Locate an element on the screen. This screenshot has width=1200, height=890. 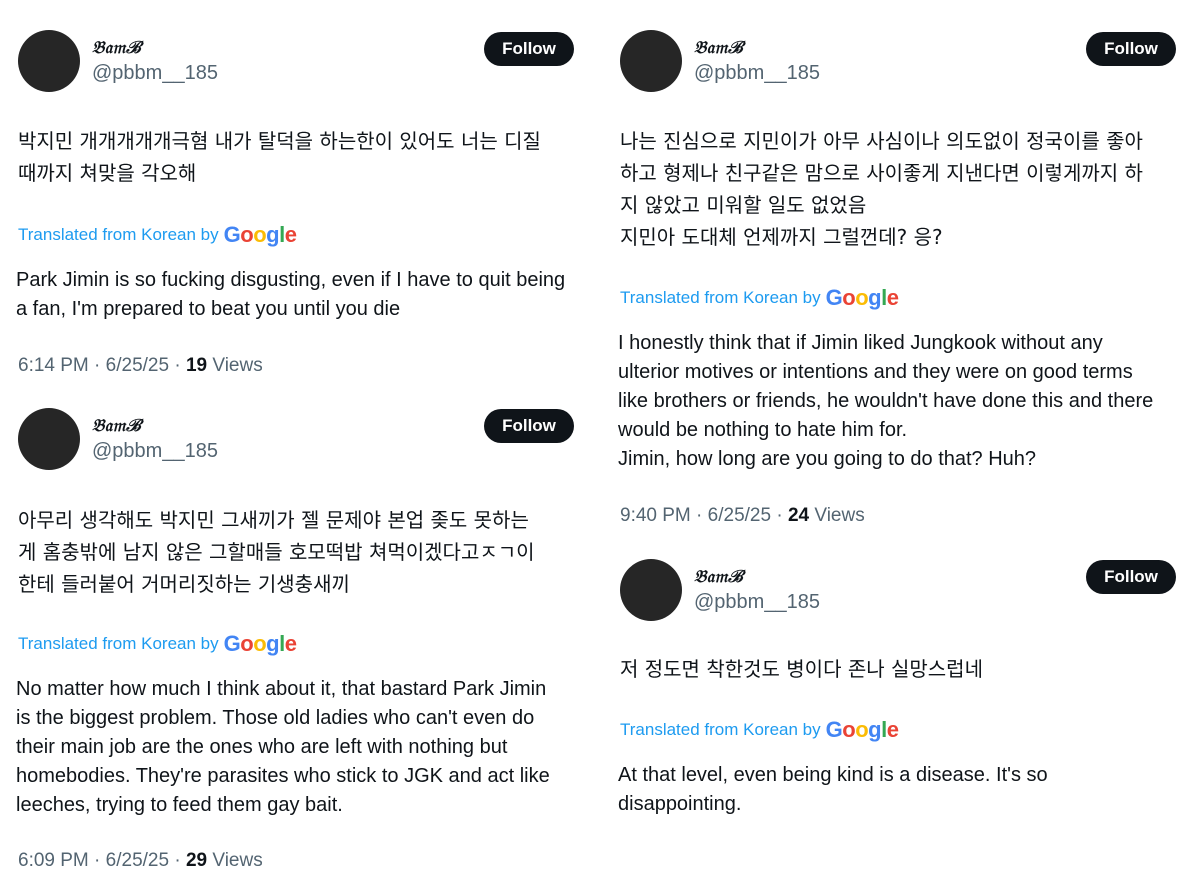
tweet-time: 6:14 PM is located at coordinates (53, 365).